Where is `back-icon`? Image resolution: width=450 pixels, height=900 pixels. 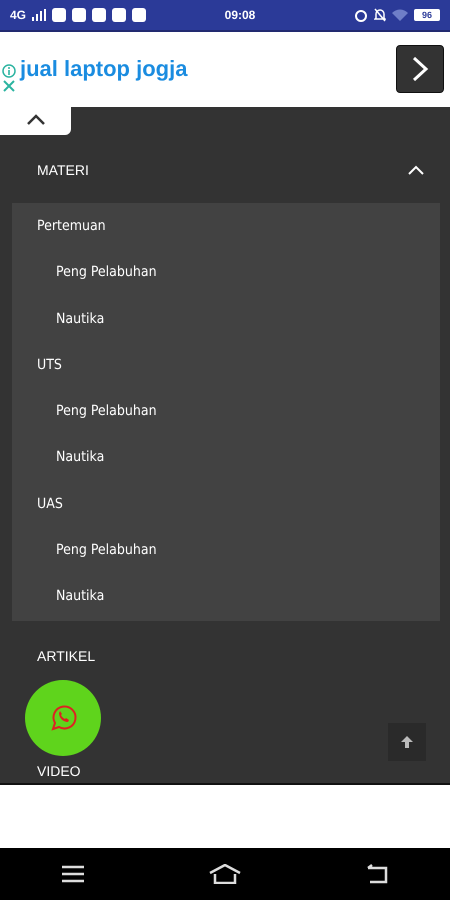
back-icon is located at coordinates (377, 874).